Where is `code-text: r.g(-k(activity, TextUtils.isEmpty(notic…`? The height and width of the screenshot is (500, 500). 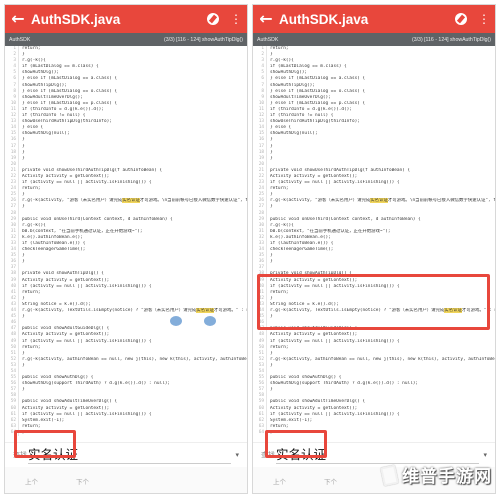 code-text: r.g(-k(activity, TextUtils.isEmpty(notic… is located at coordinates (134, 311).